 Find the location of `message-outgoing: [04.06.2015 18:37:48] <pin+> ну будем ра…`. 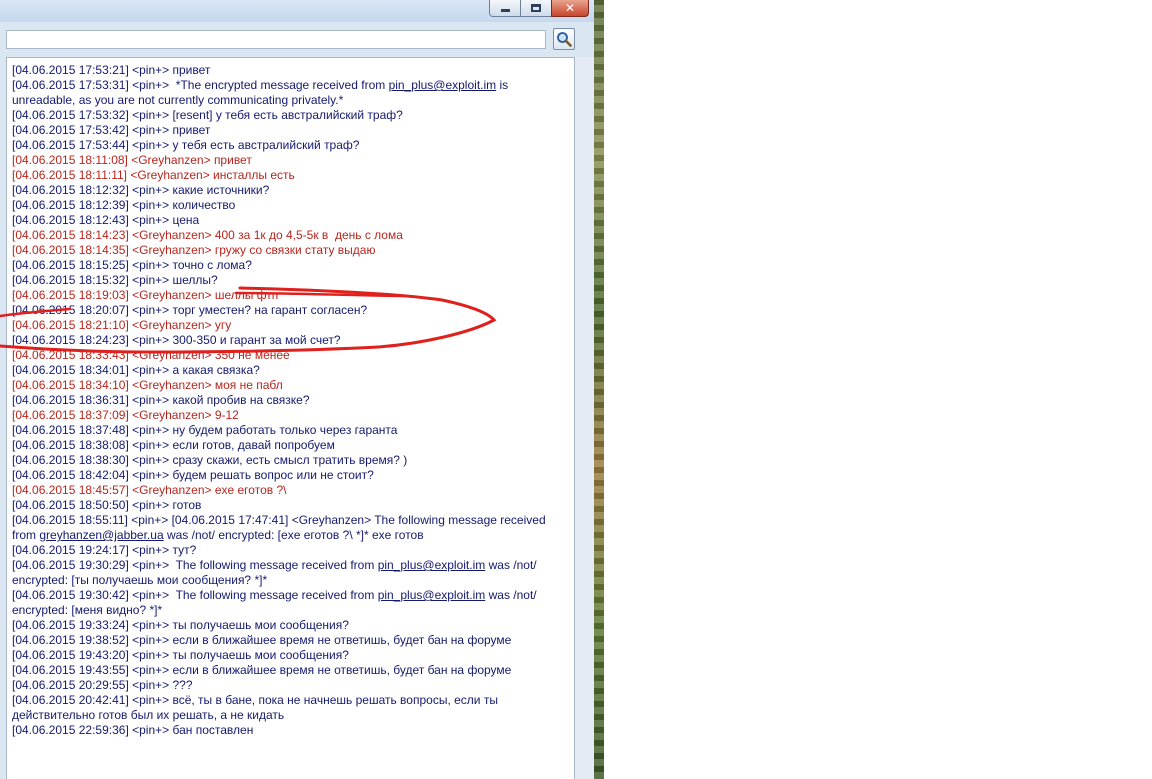

message-outgoing: [04.06.2015 18:37:48] <pin+> ну будем ра… is located at coordinates (205, 430).